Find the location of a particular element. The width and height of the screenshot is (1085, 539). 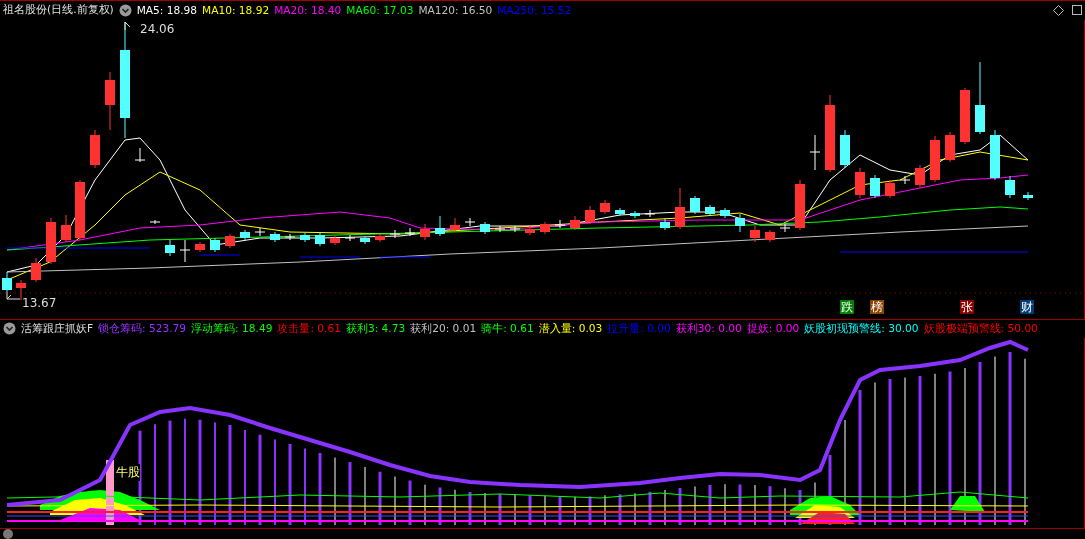

stock-marker-label: 牛股 is located at coordinates (128, 472).